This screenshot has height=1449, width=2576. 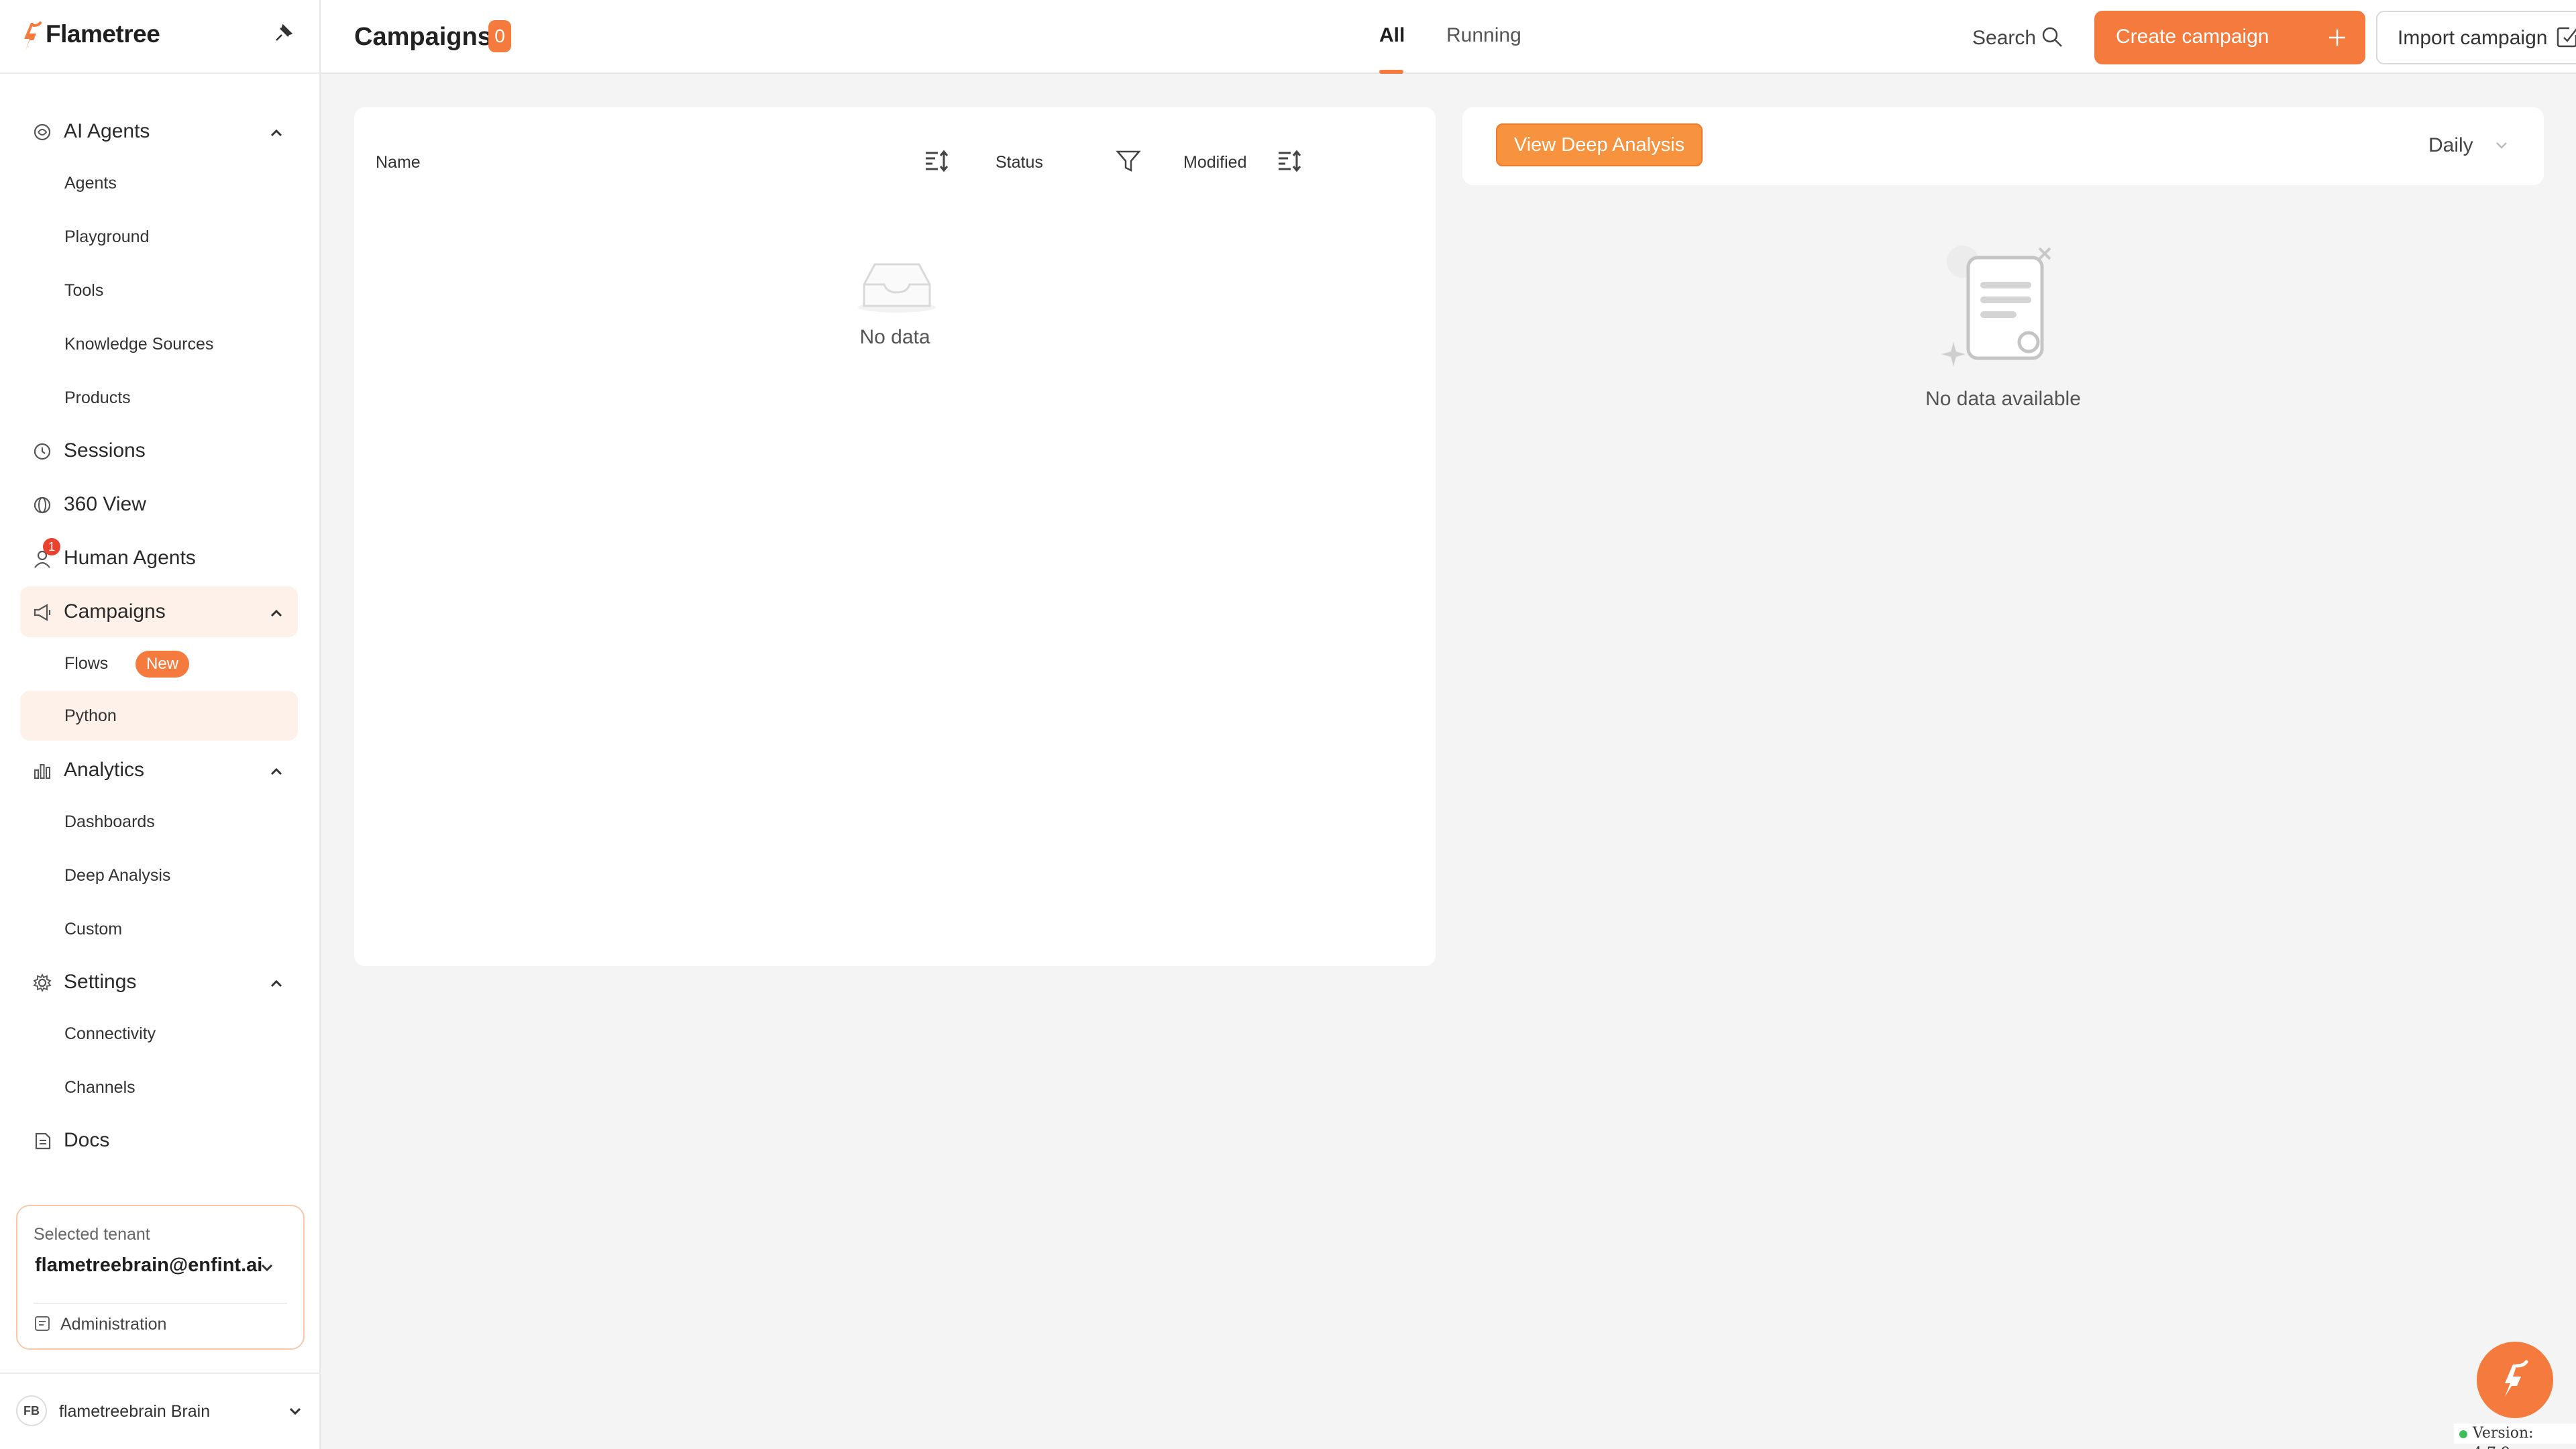 I want to click on column-header-modified: Modified, so click(x=1215, y=162).